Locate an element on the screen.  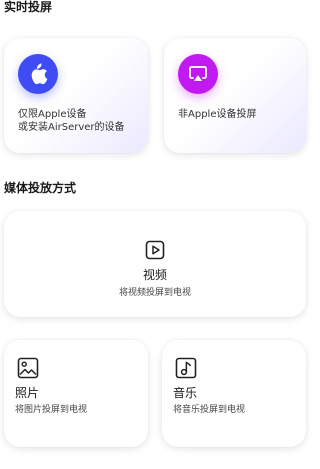
music-note-icon is located at coordinates (186, 368).